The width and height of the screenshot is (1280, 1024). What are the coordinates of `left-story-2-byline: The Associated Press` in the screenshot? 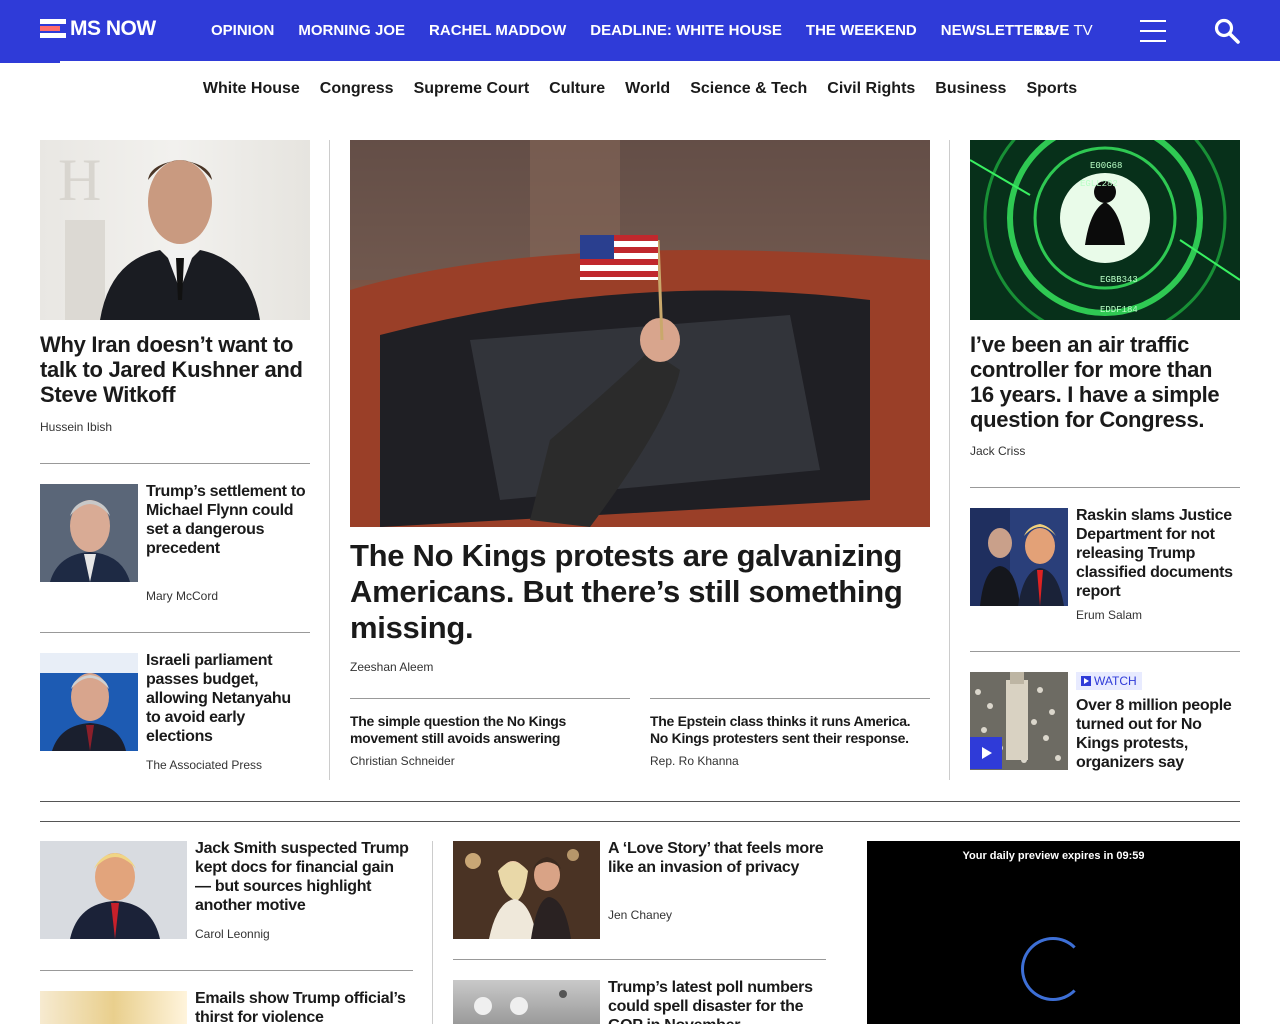 It's located at (204, 765).